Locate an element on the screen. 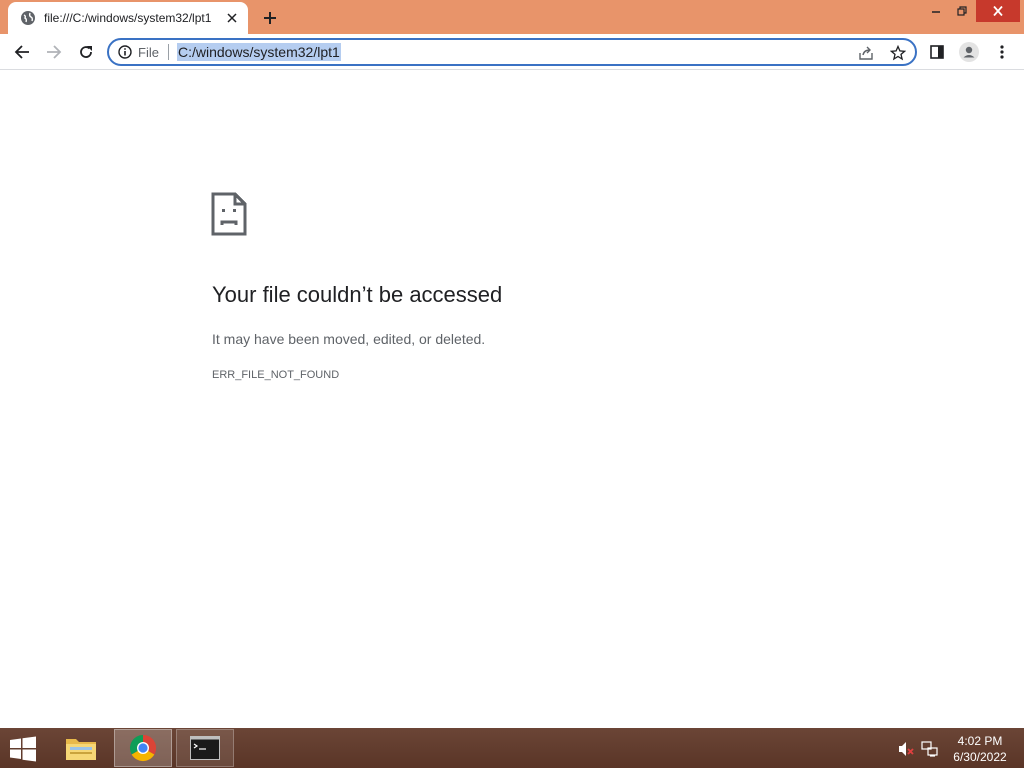  active-tab: file:///C:/windows/system32/lpt1 is located at coordinates (128, 18).